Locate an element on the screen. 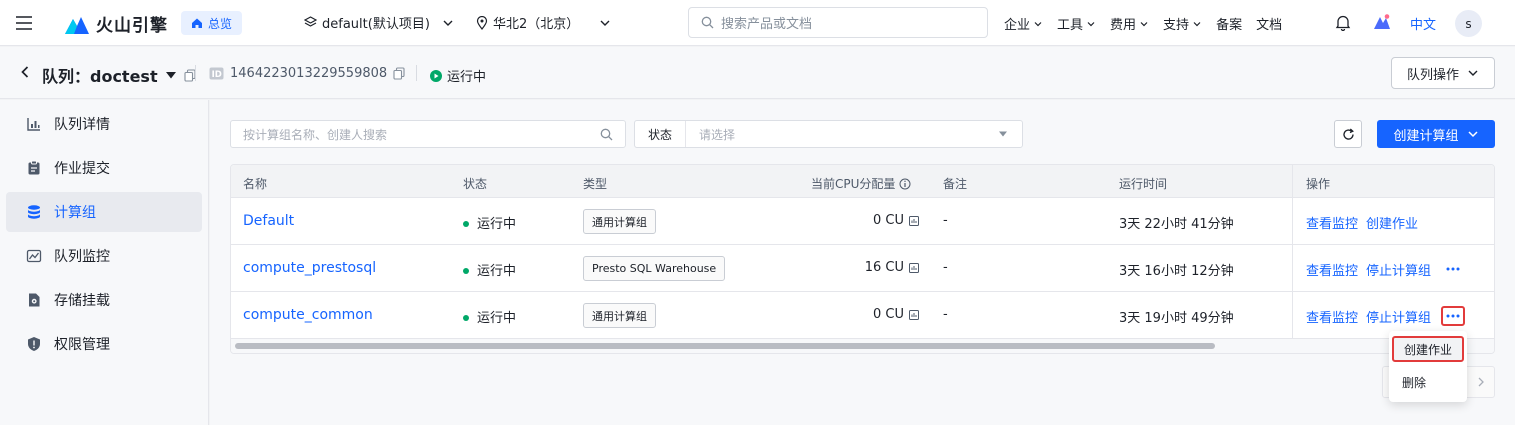  info-icon is located at coordinates (905, 184).